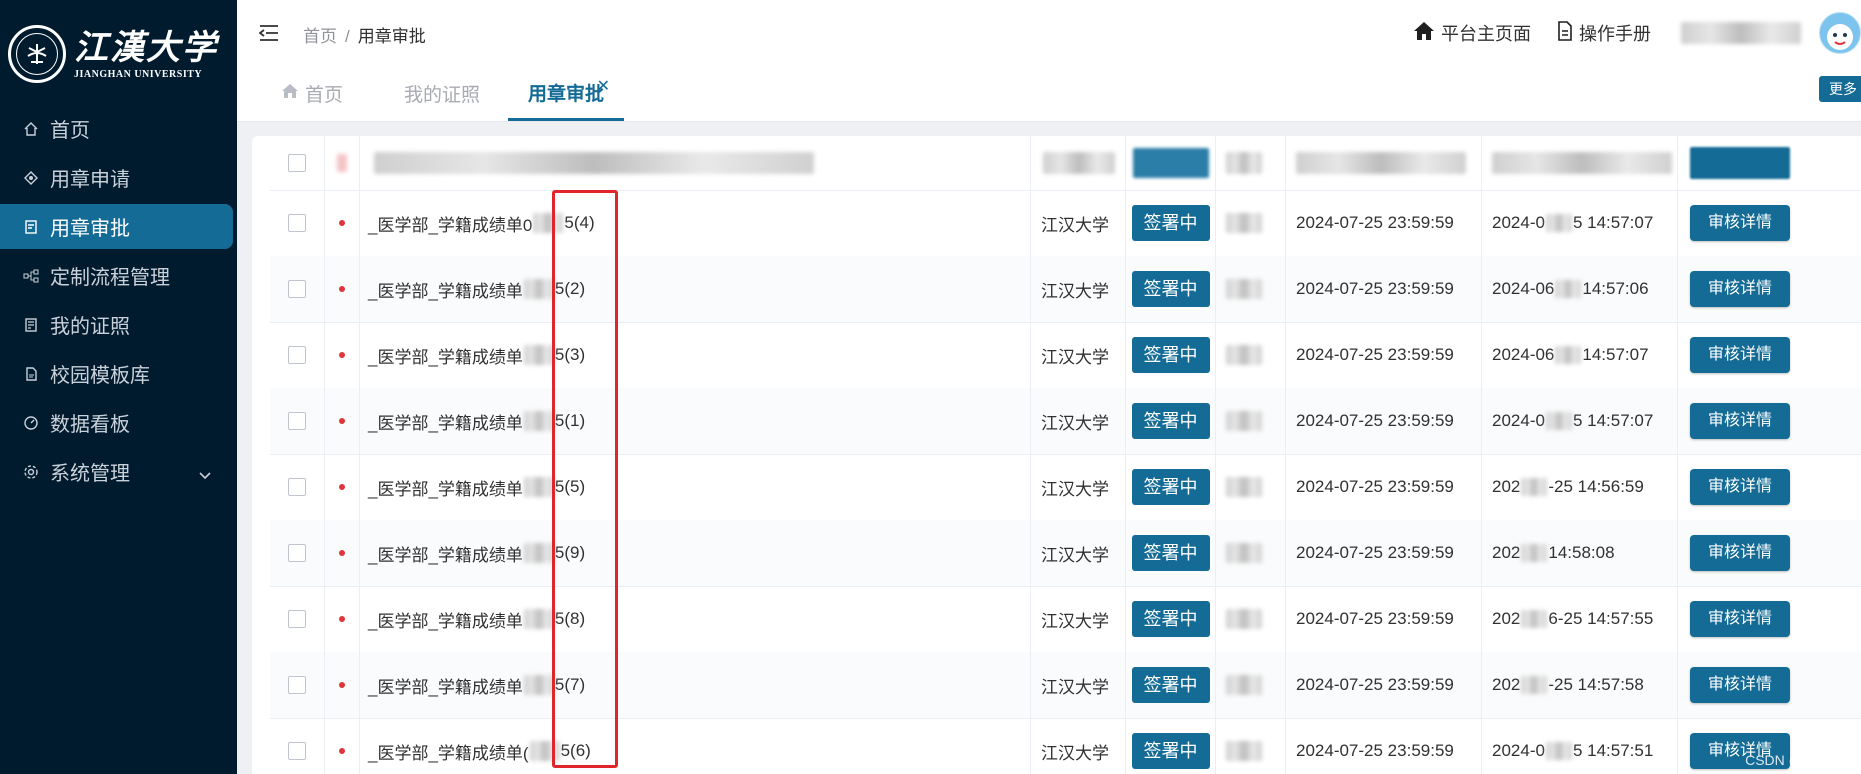 The width and height of the screenshot is (1861, 774). I want to click on close-icon: ✕, so click(603, 86).